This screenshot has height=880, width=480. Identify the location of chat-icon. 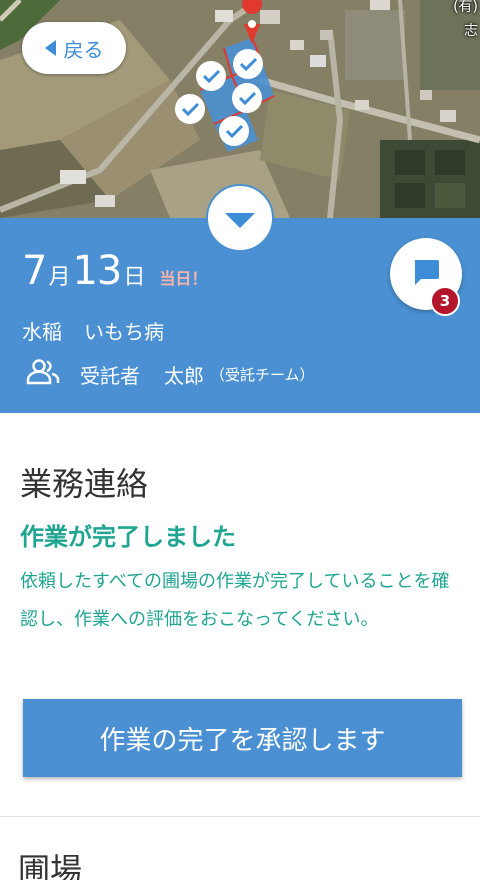
(426, 274).